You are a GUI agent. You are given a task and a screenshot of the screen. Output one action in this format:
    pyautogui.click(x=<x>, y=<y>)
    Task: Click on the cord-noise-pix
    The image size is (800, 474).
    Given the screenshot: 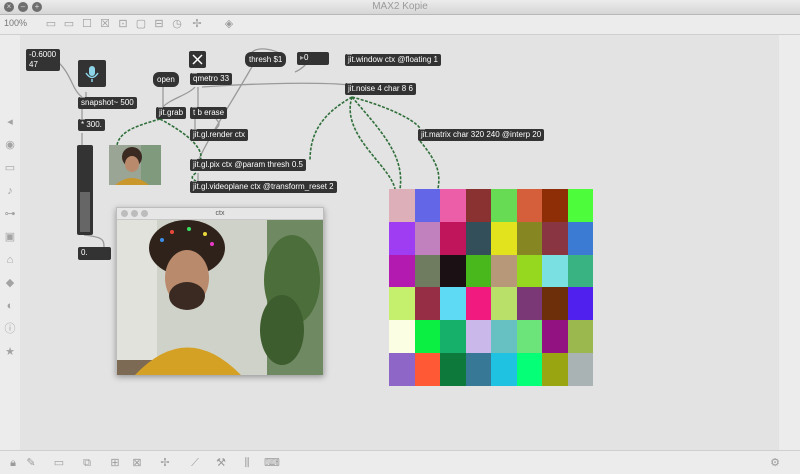 What is the action you would take?
    pyautogui.click(x=331, y=129)
    